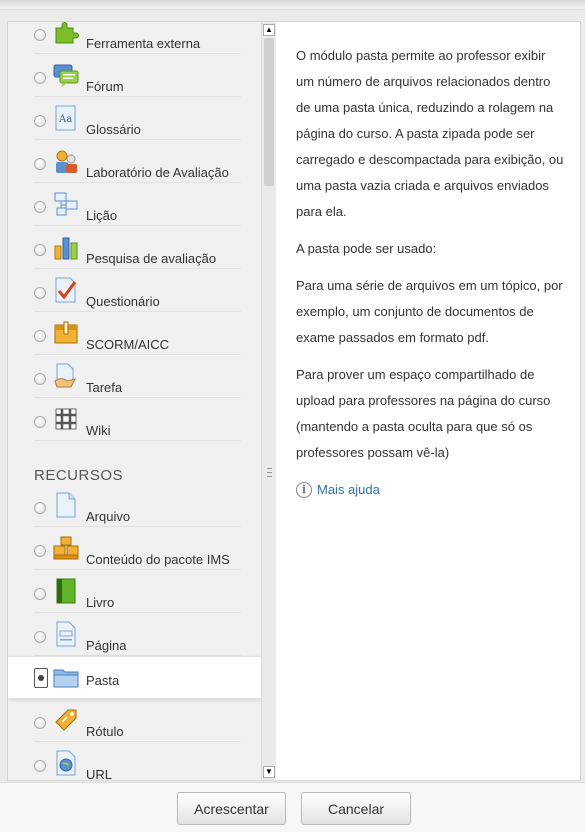 This screenshot has width=585, height=832. I want to click on option-label: Rótulo, so click(105, 731).